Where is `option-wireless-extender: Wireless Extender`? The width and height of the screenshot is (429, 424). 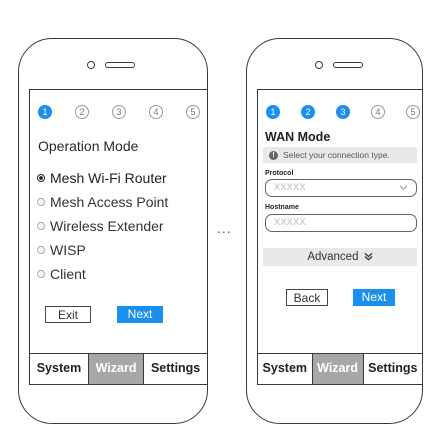
option-wireless-extender: Wireless Extender is located at coordinates (100, 226).